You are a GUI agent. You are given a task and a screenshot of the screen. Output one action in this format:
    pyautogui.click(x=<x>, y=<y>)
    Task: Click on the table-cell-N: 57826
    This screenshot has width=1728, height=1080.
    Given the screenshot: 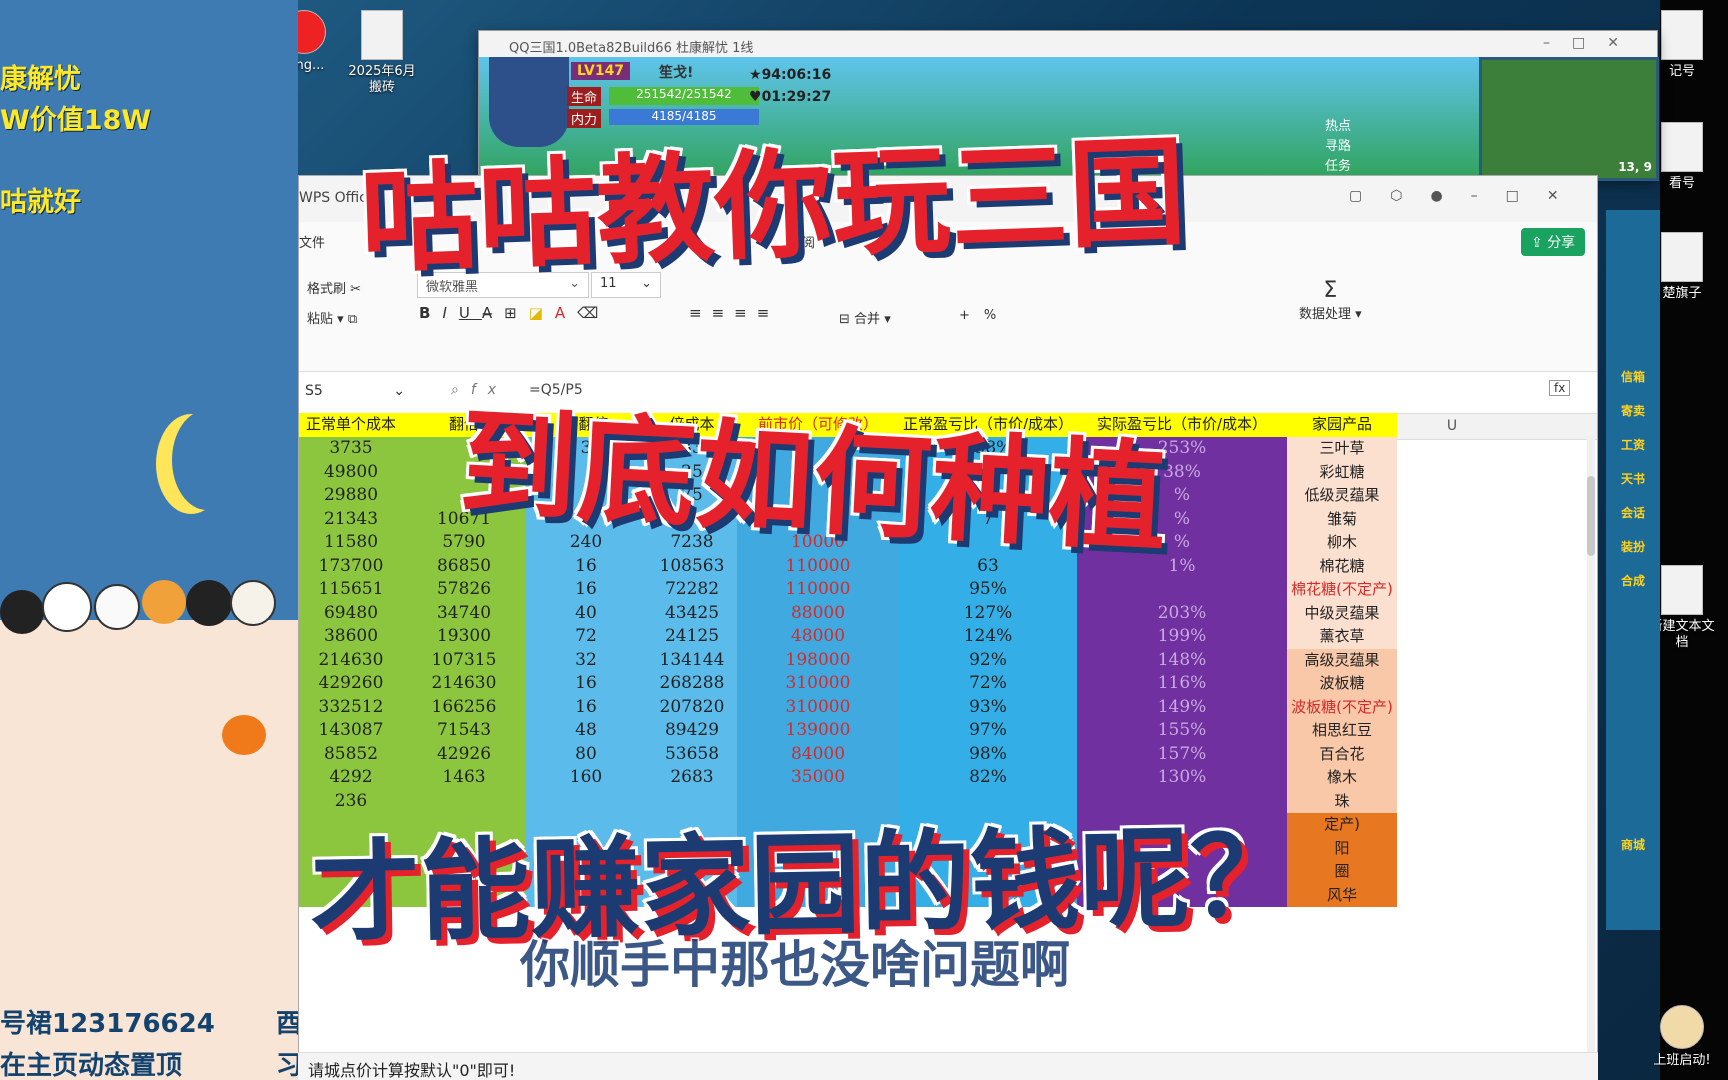 What is the action you would take?
    pyautogui.click(x=464, y=590)
    